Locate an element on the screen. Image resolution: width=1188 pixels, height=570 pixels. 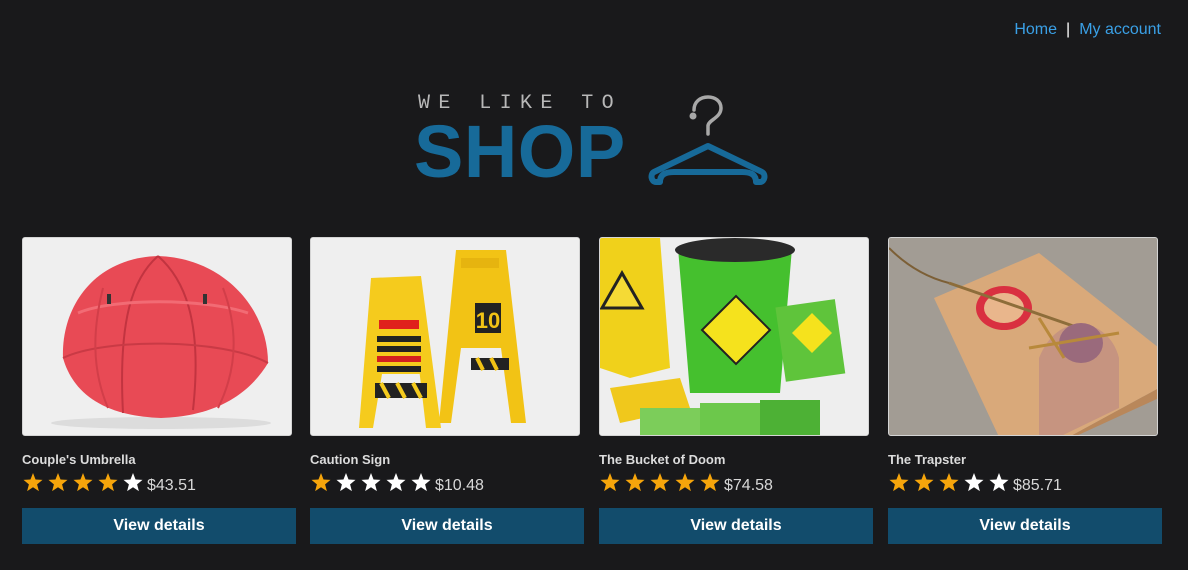
site-logo: WE LIKE TO SHOP is located at coordinates (594, 140).